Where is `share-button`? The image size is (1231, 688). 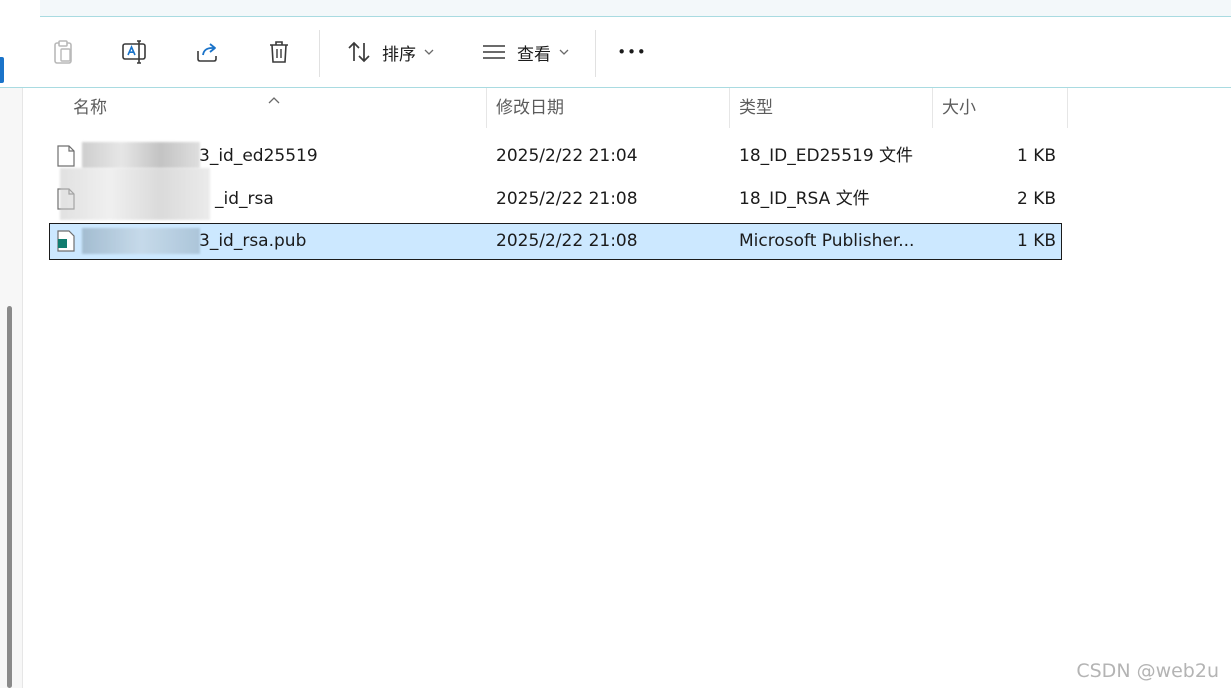
share-button is located at coordinates (207, 52).